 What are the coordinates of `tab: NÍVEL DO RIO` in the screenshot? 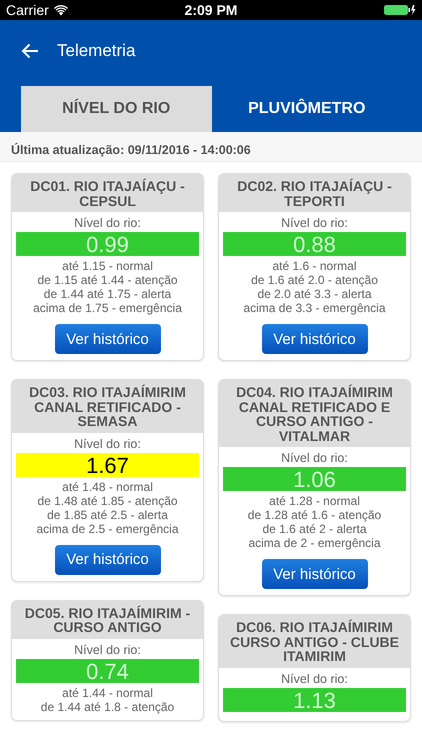 It's located at (116, 109).